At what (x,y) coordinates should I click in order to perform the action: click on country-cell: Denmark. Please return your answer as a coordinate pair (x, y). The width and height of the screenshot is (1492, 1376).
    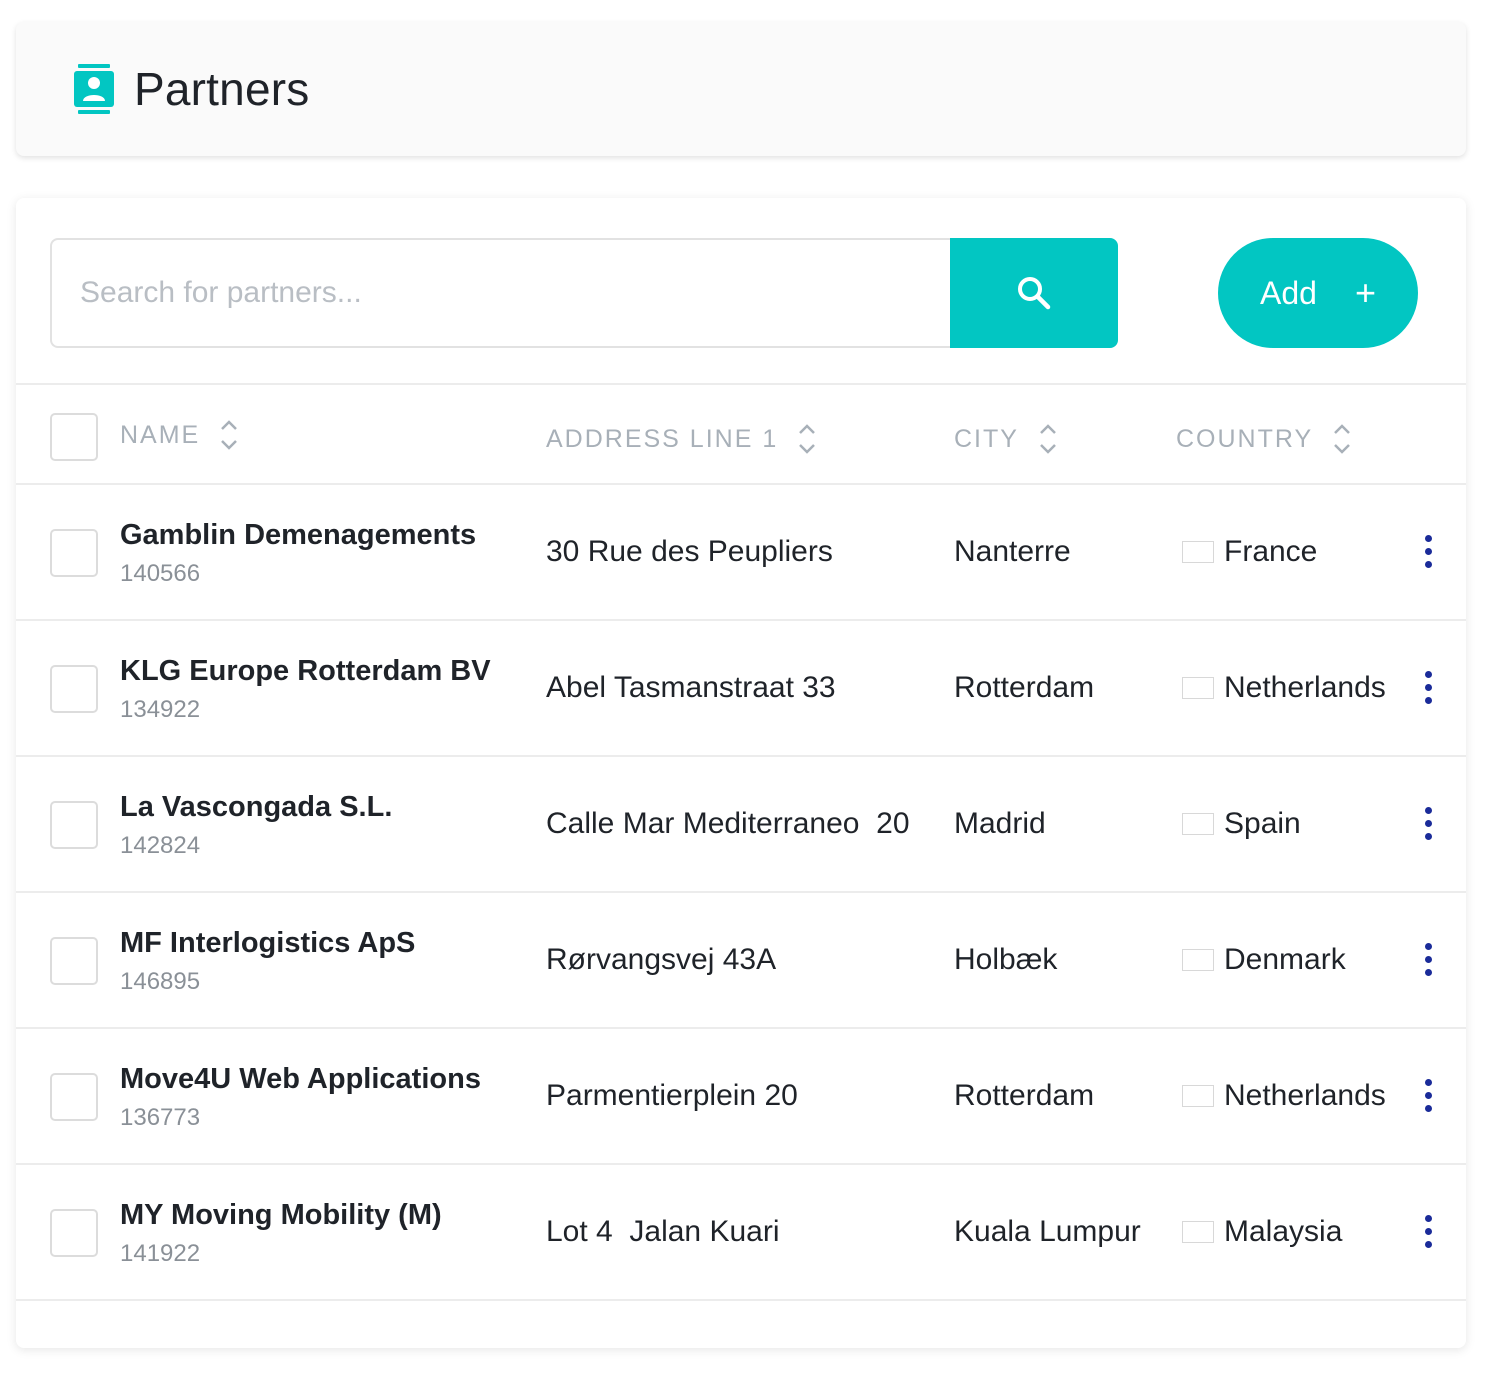
    Looking at the image, I should click on (1264, 960).